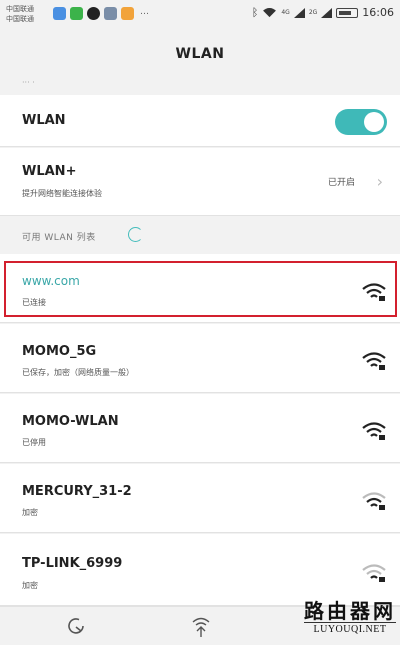  Describe the element at coordinates (350, 629) in the screenshot. I see `watermark-en: LUYOUQI.NET` at that location.